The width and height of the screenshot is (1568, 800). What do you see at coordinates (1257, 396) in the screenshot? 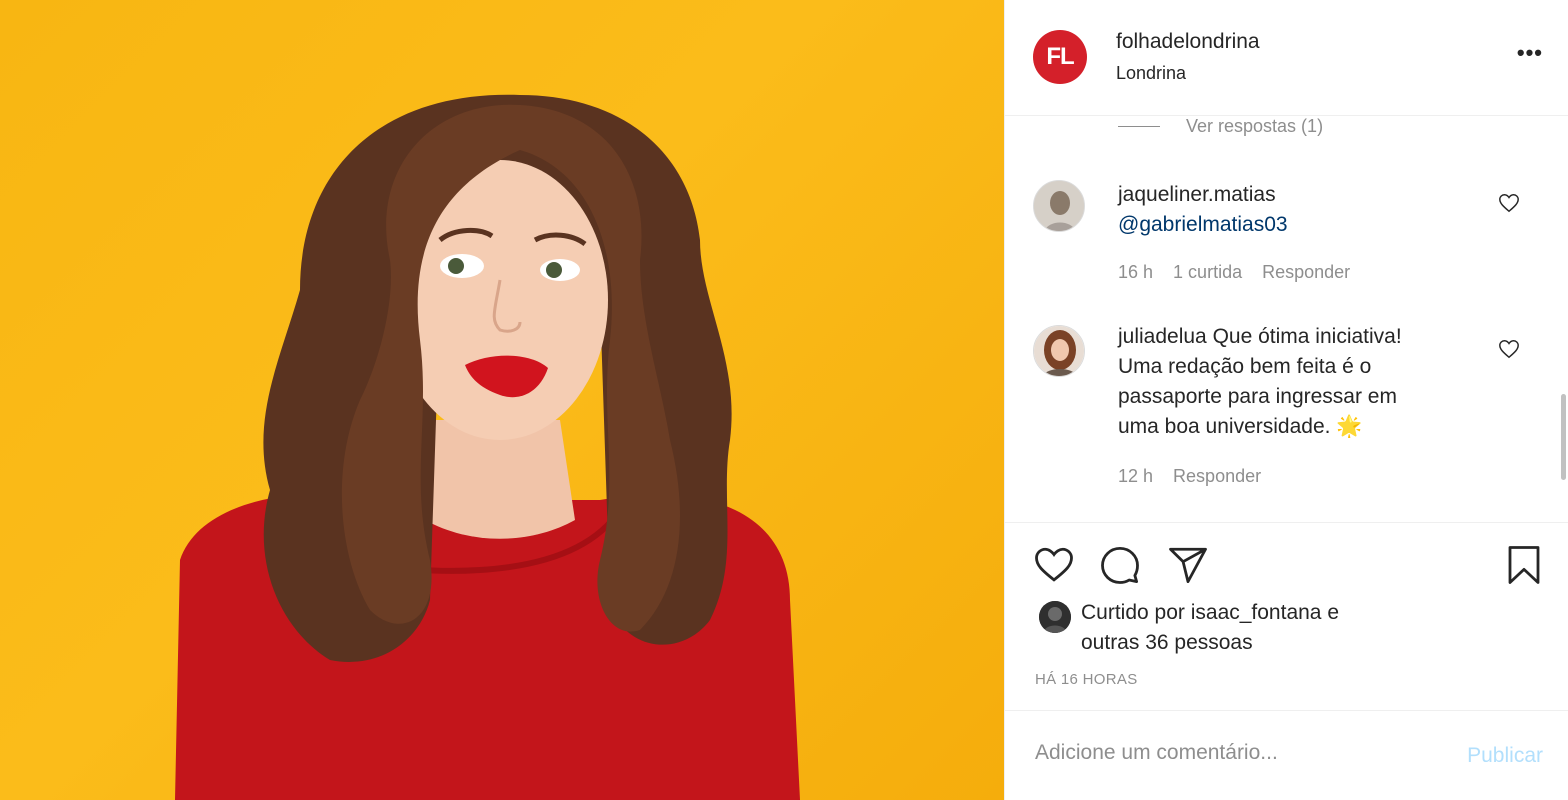
I see `comment-text-line-3: passaporte para ingressar em` at bounding box center [1257, 396].